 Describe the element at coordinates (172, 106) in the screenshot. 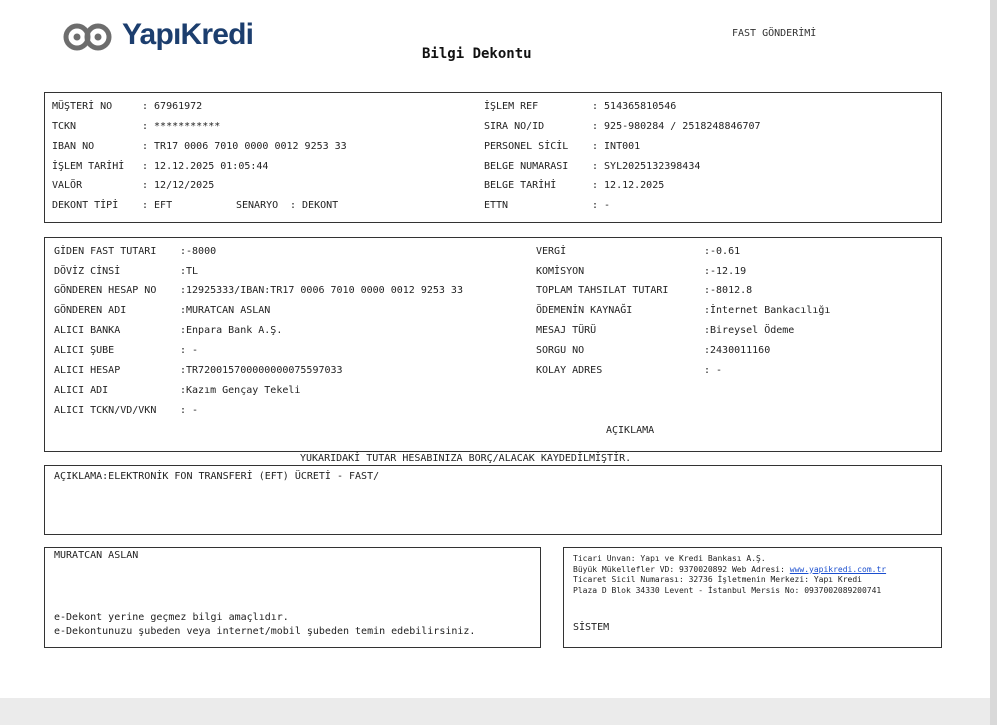

I see `info-value: : 67961972` at that location.